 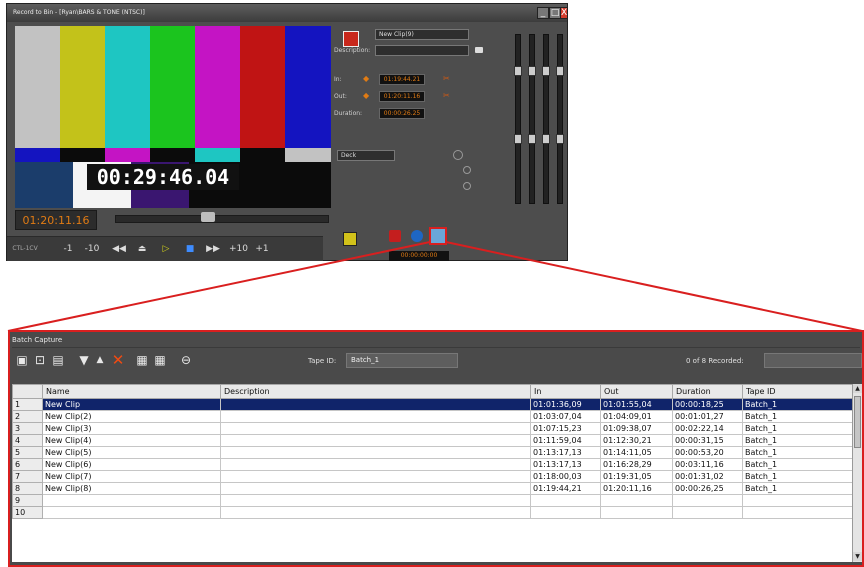 What do you see at coordinates (131, 452) in the screenshot?
I see `clip-name-cell: New Clip(5)` at bounding box center [131, 452].